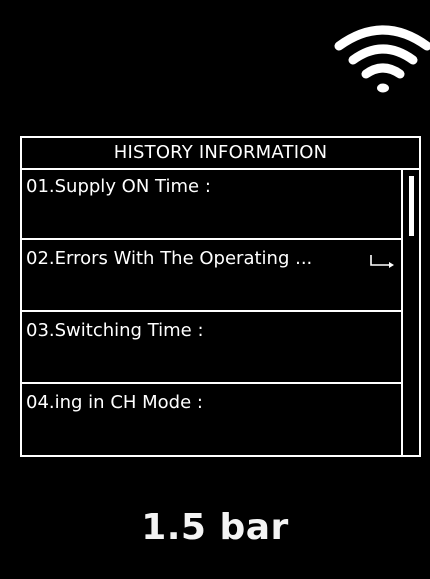 The width and height of the screenshot is (430, 579). Describe the element at coordinates (382, 59) in the screenshot. I see `wifi-icon` at that location.